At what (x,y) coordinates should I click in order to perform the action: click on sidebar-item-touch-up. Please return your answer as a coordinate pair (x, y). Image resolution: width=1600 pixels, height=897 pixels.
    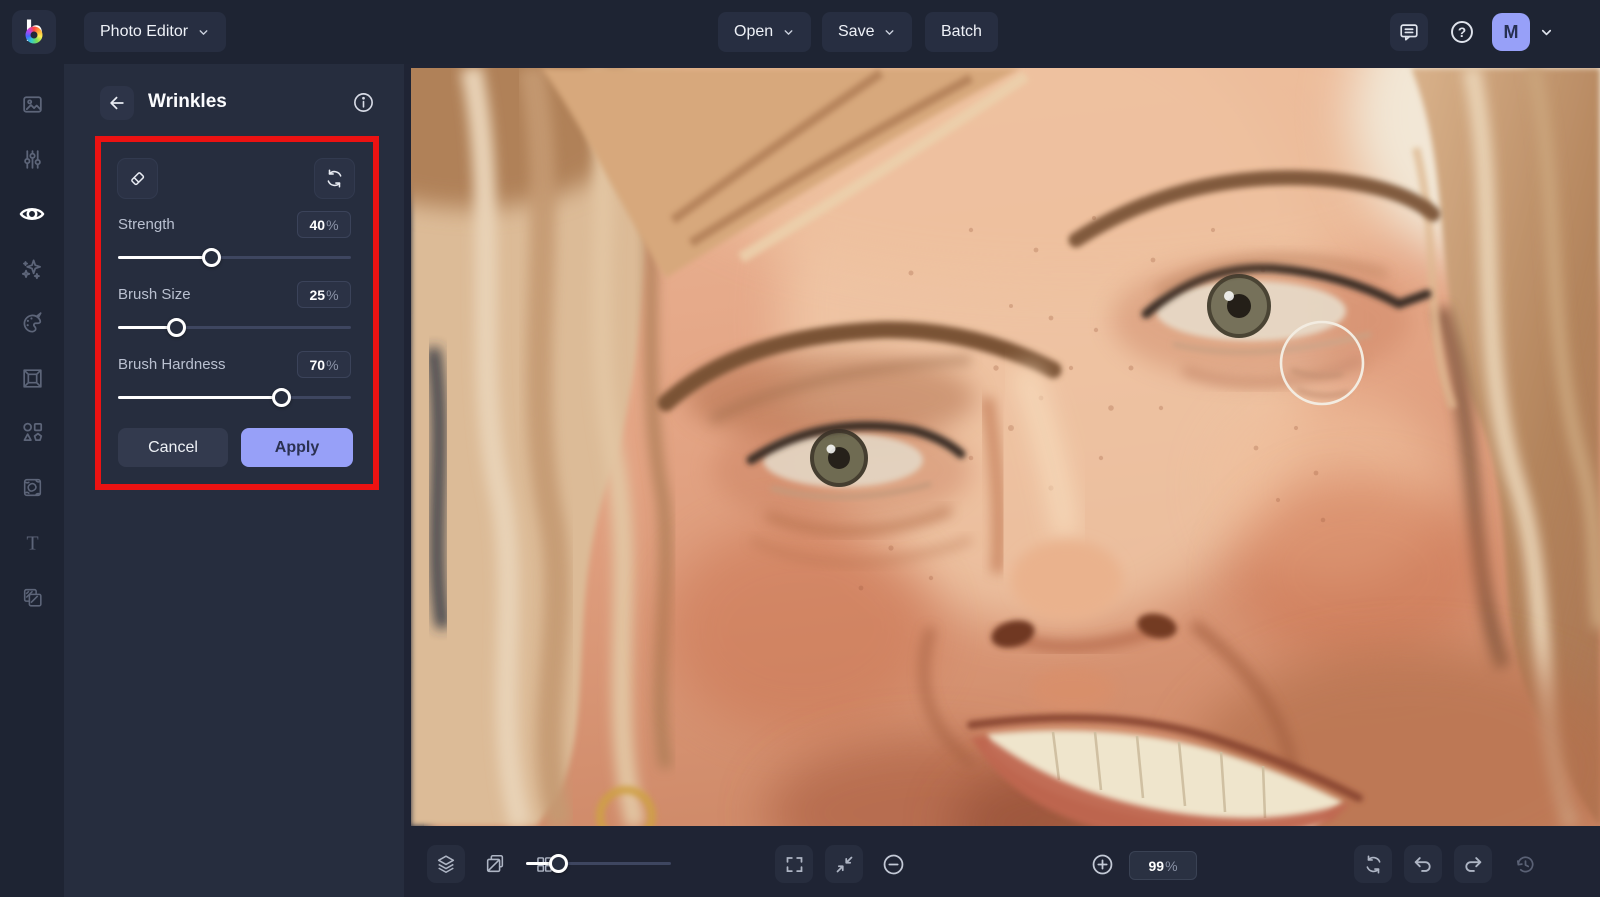
    Looking at the image, I should click on (32, 214).